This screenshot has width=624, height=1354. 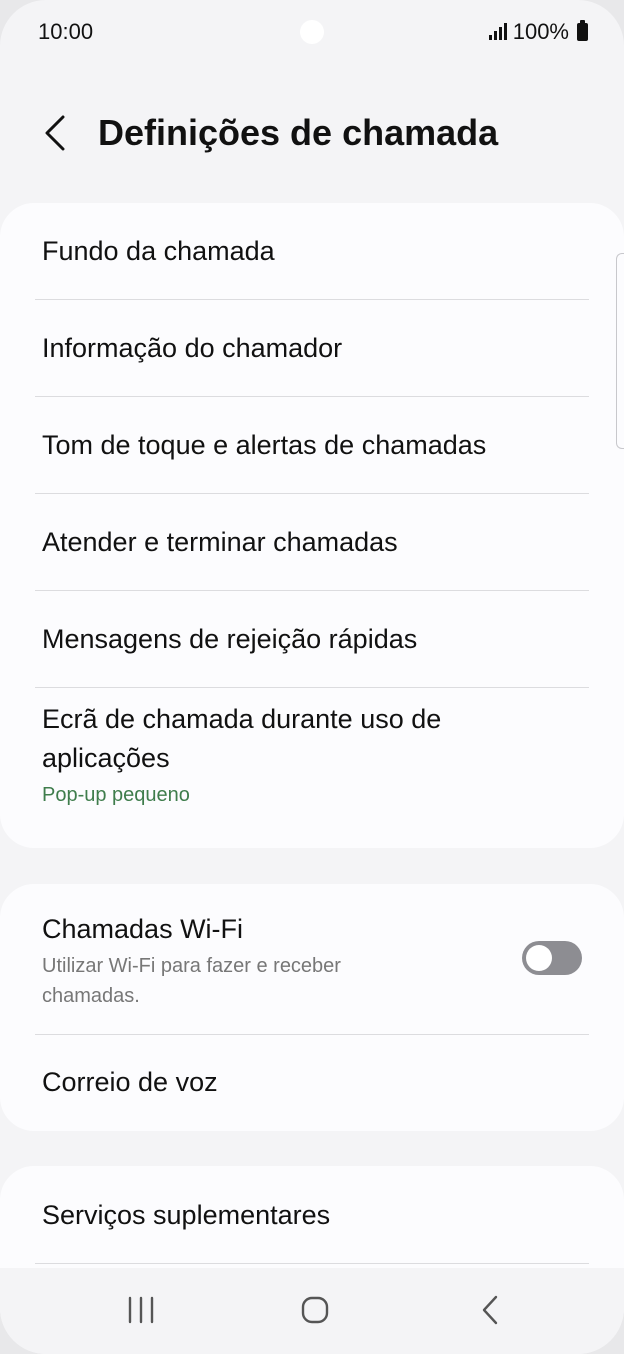 What do you see at coordinates (539, 958) in the screenshot?
I see `toggle-knob` at bounding box center [539, 958].